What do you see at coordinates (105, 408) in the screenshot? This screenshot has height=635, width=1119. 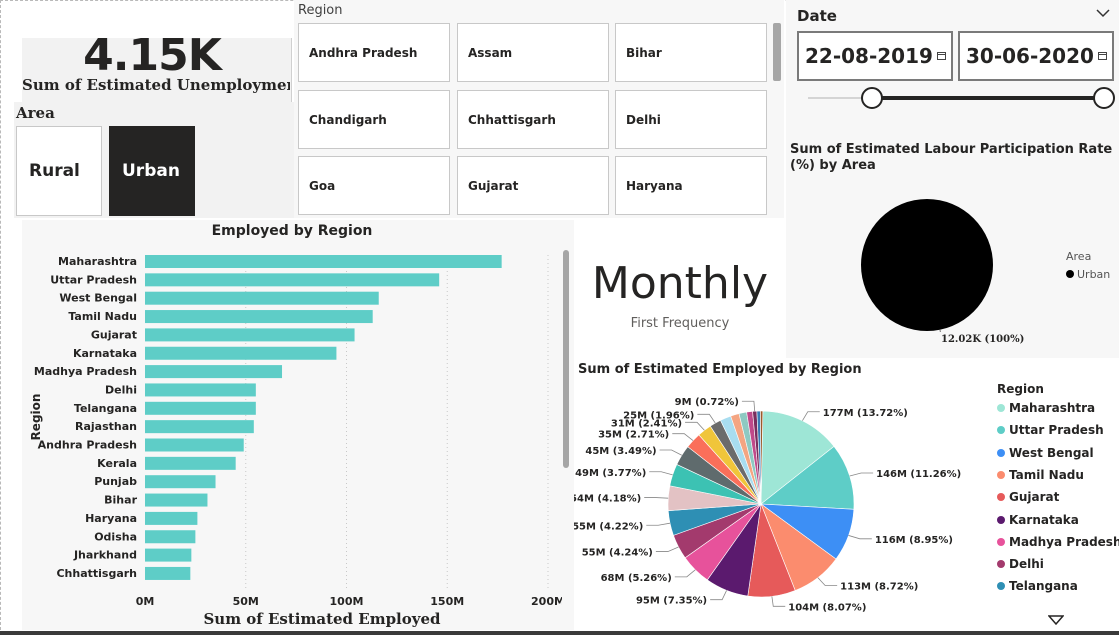 I see `bar-category-label: Telangana` at bounding box center [105, 408].